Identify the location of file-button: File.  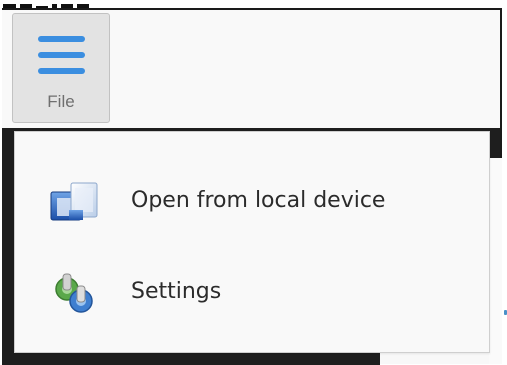
(61, 68).